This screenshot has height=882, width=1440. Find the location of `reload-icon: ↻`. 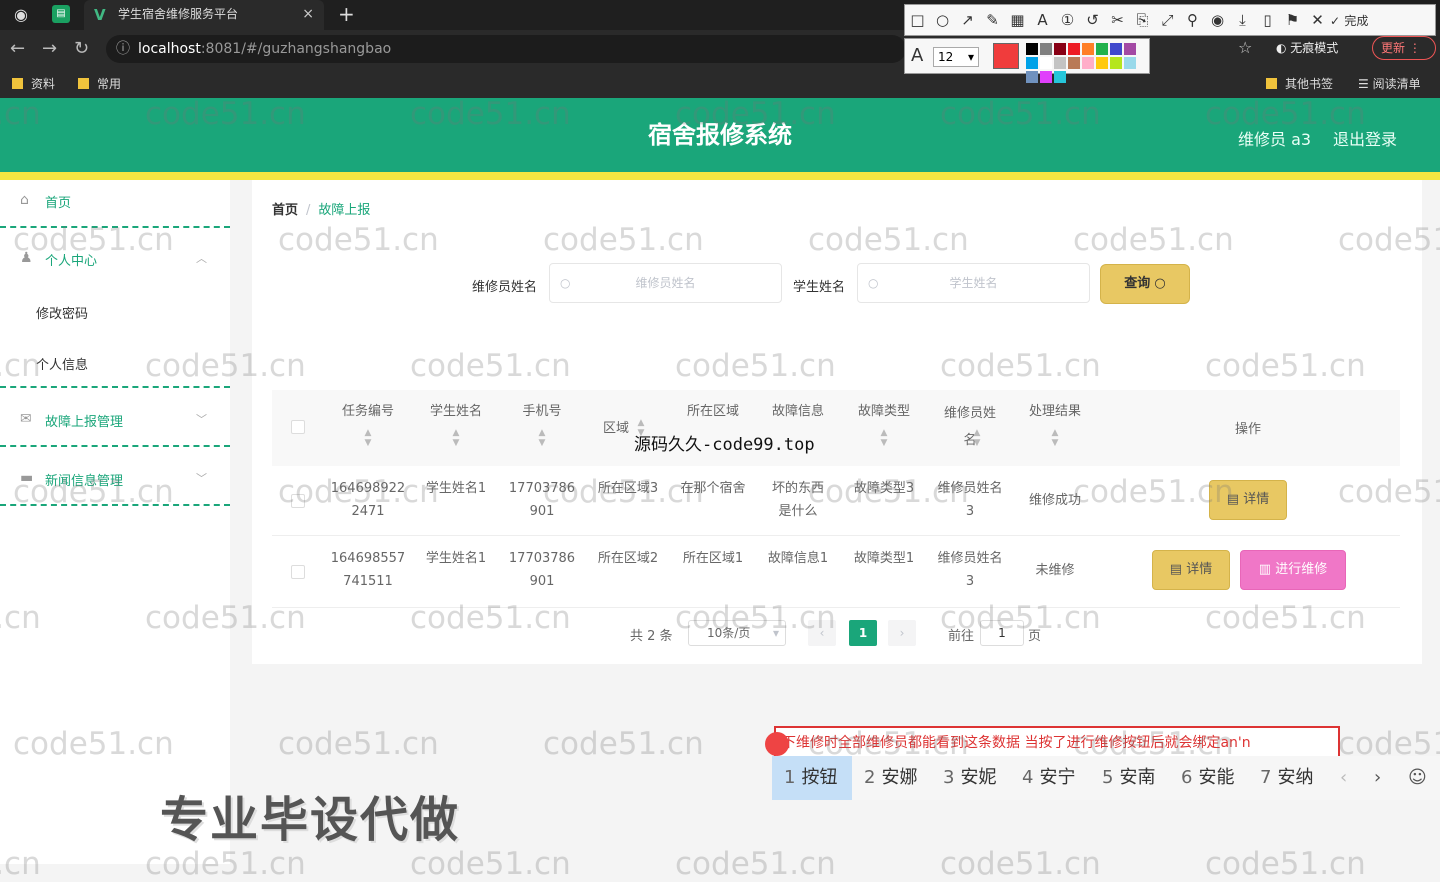

reload-icon: ↻ is located at coordinates (81, 48).